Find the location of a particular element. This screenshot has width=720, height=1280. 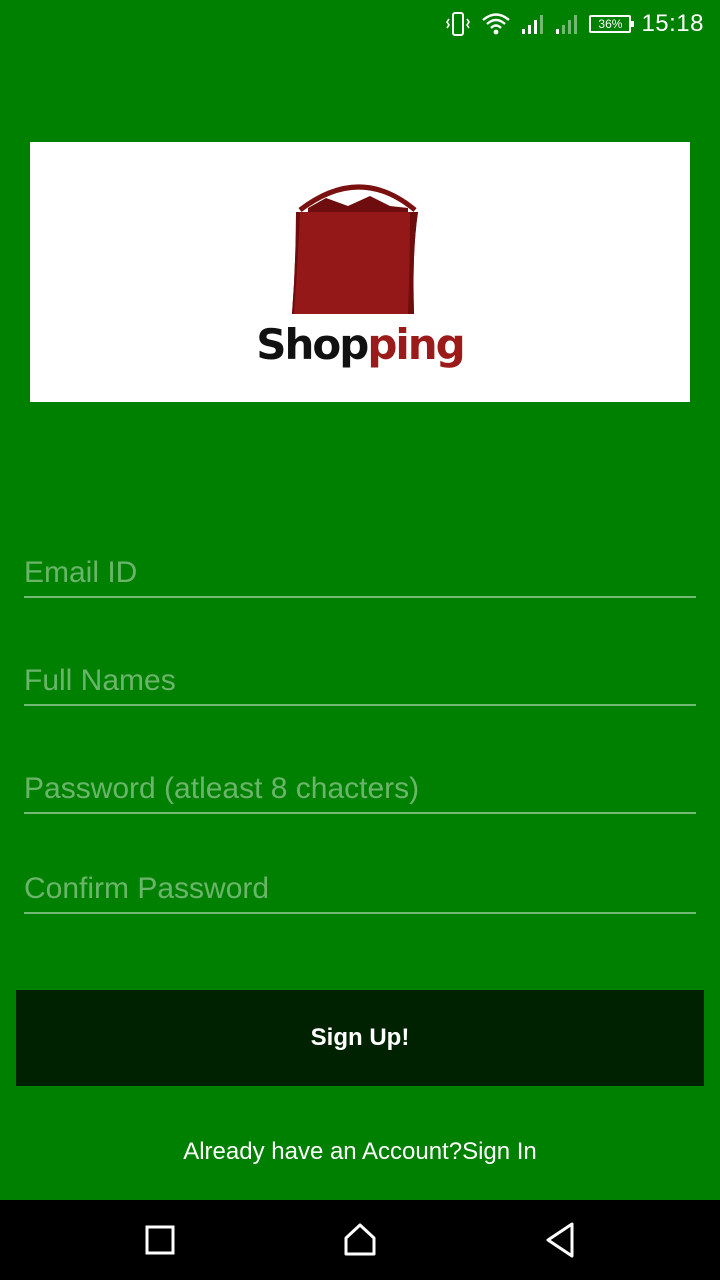

signal-weak-icon is located at coordinates (567, 24).